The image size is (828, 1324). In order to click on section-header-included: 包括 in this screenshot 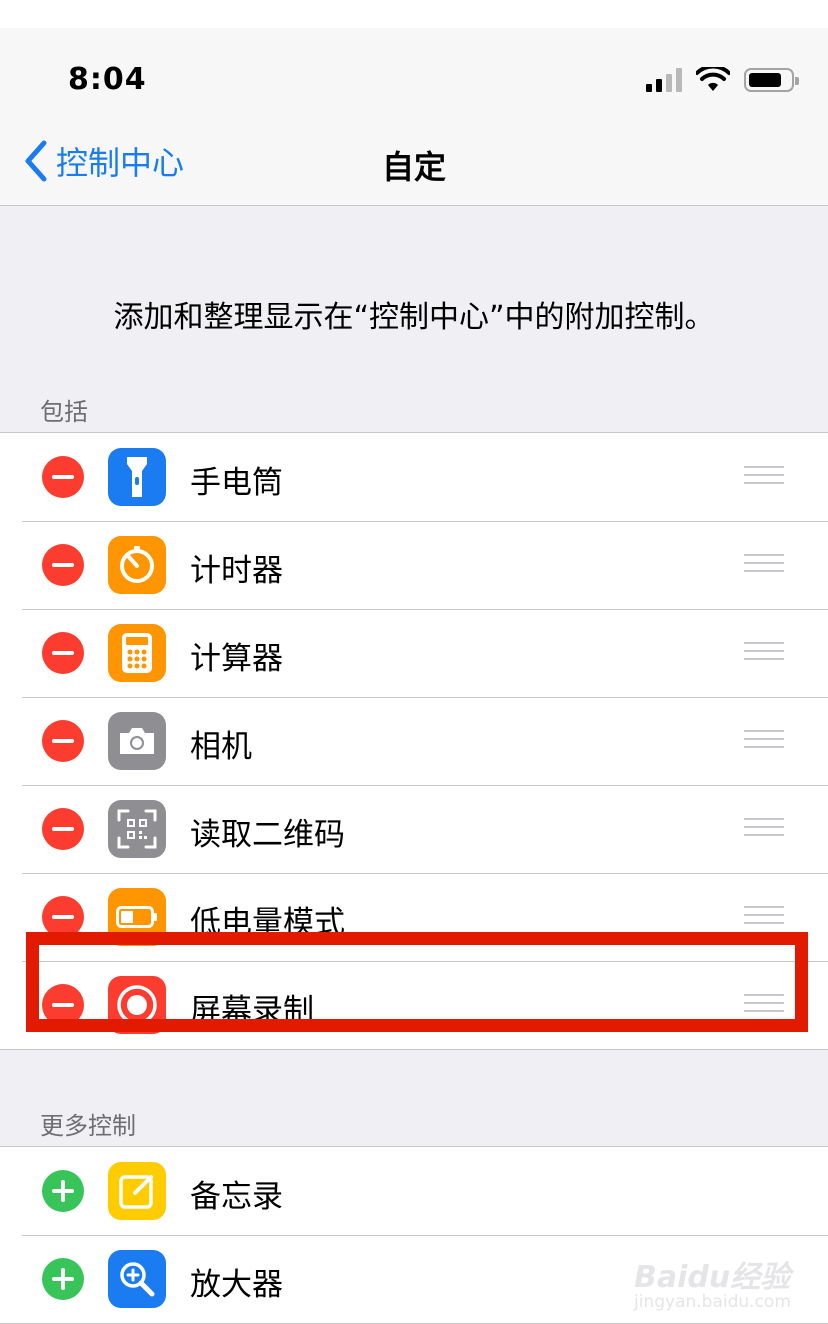, I will do `click(64, 412)`.